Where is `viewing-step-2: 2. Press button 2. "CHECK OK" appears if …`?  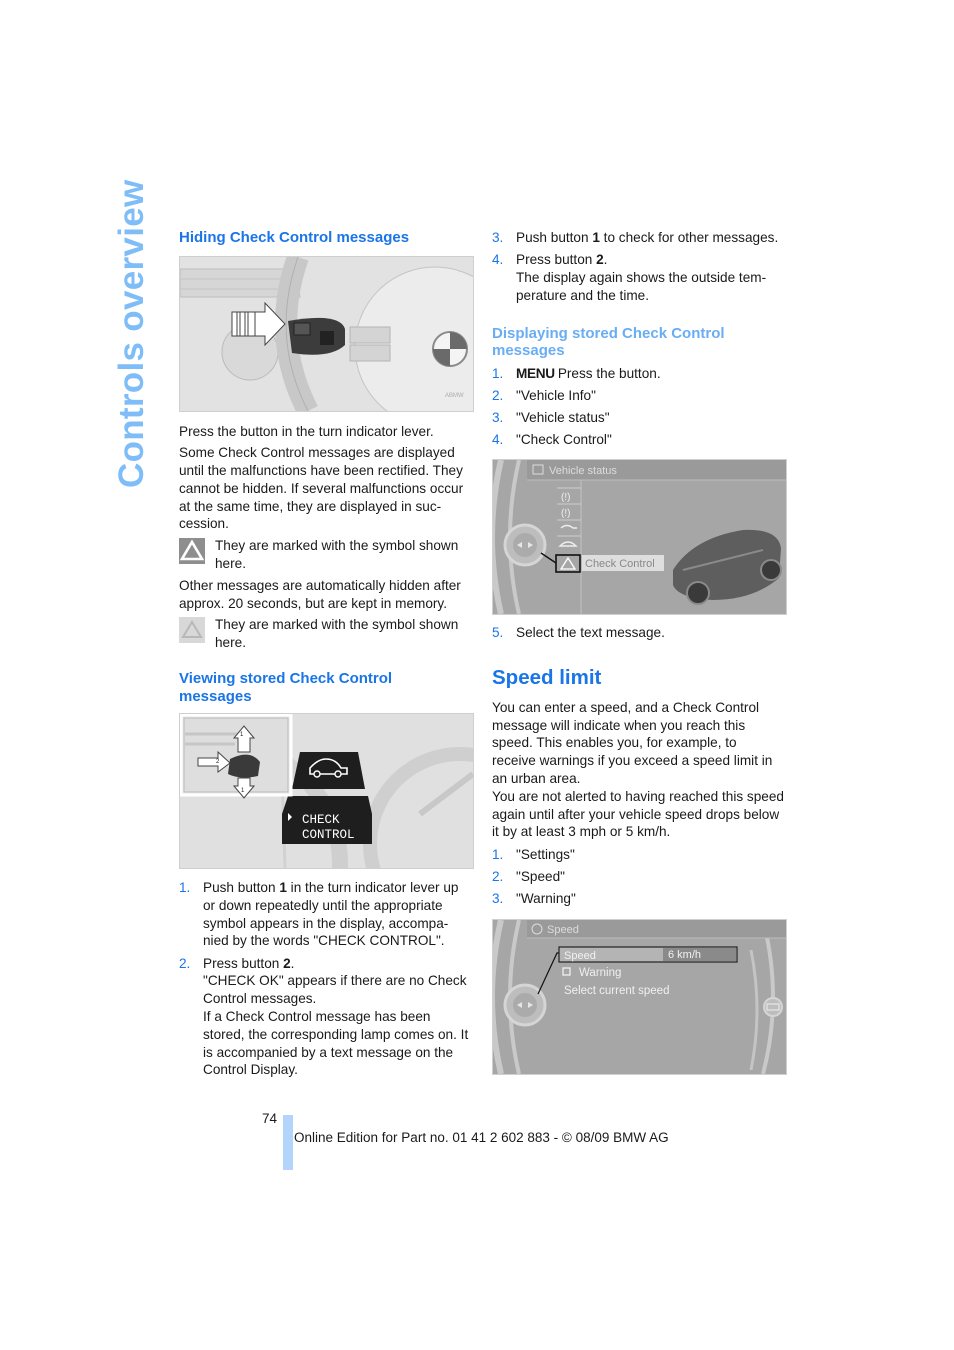 viewing-step-2: 2. Press button 2. "CHECK OK" appears if … is located at coordinates (325, 1017).